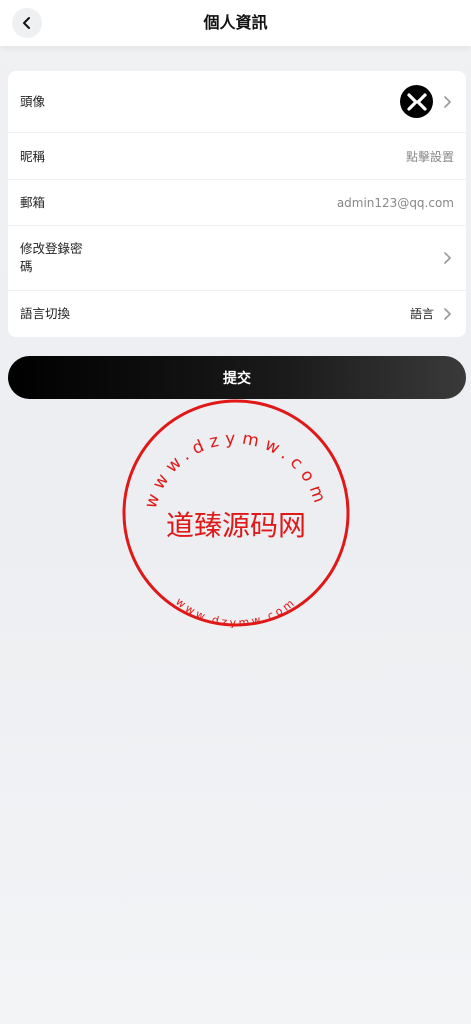  I want to click on avatar, so click(416, 101).